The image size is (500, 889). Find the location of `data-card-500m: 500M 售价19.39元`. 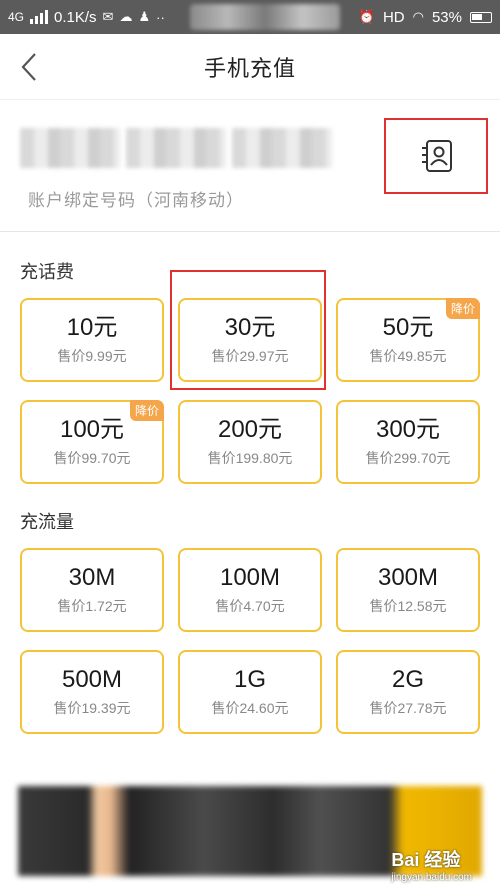

data-card-500m: 500M 售价19.39元 is located at coordinates (92, 692).